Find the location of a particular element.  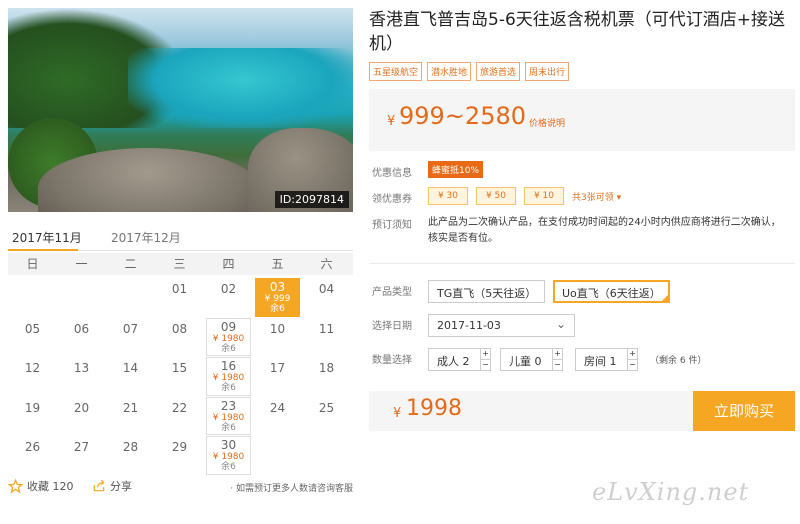

type-option-tg: TG直飞（5天往返） is located at coordinates (487, 291).